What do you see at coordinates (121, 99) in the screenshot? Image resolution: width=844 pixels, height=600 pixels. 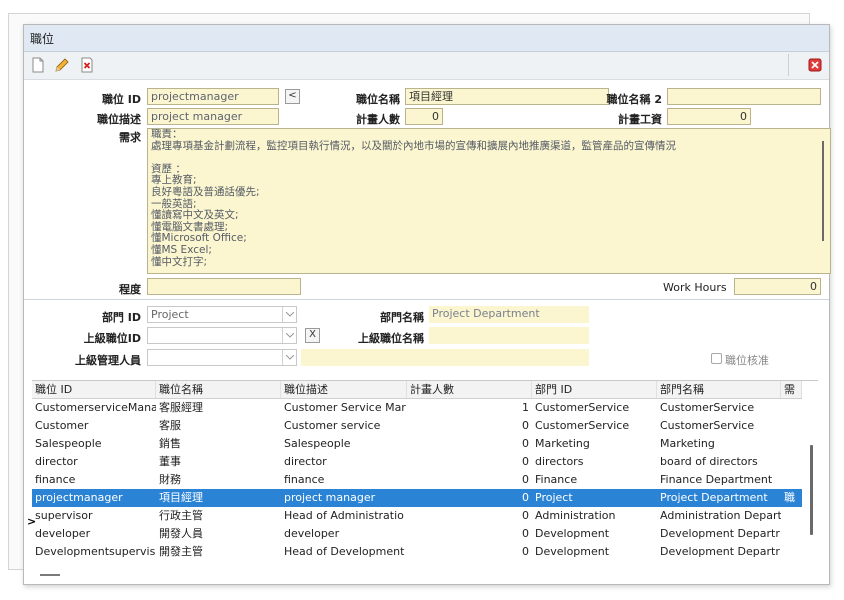 I see `position-id-label: 職位 ID` at bounding box center [121, 99].